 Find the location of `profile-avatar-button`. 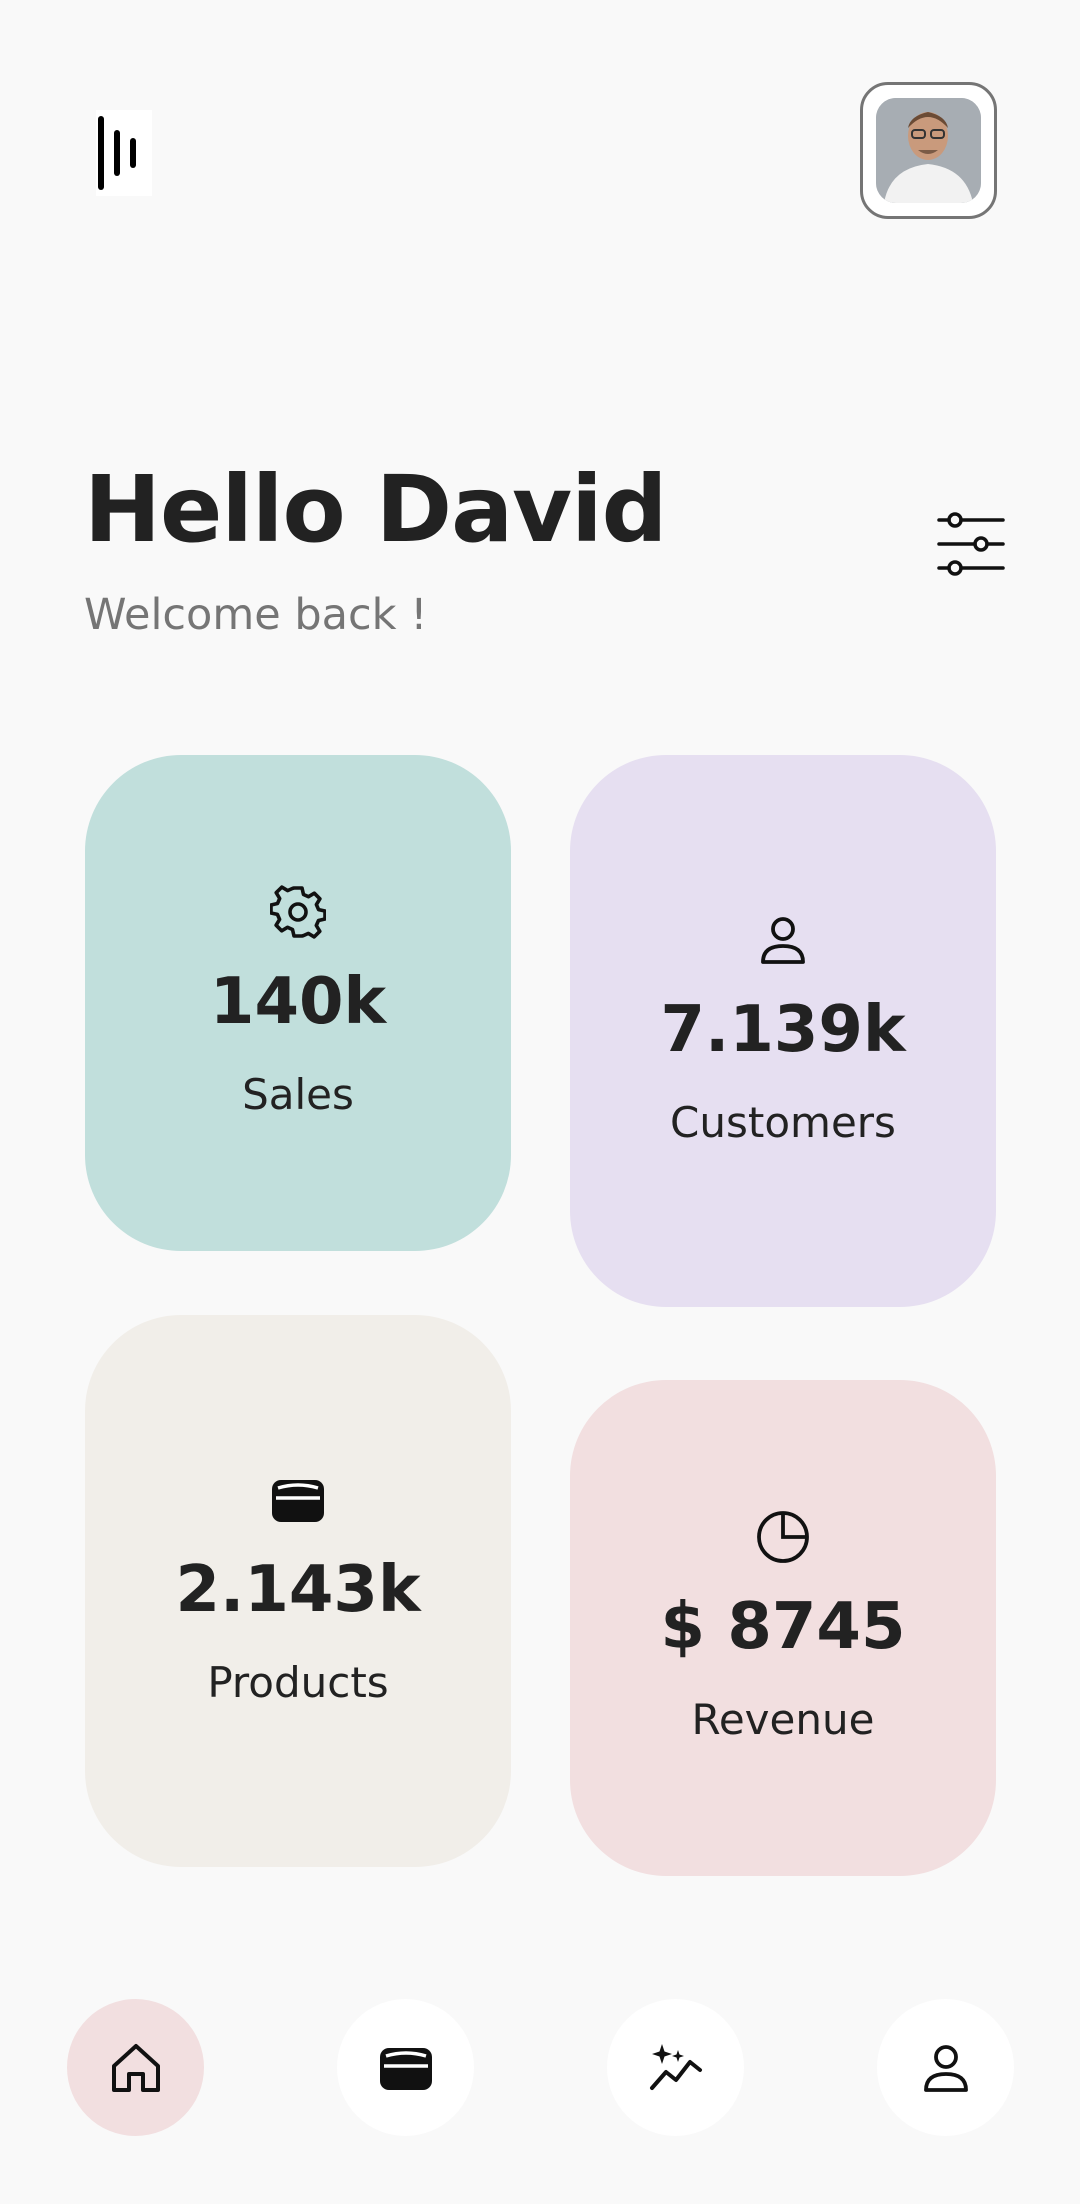

profile-avatar-button is located at coordinates (928, 150).